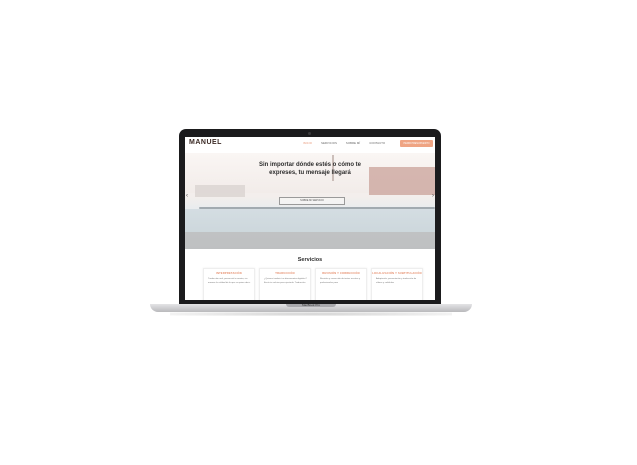 The height and width of the screenshot is (465, 637). I want to click on building-left, so click(220, 191).